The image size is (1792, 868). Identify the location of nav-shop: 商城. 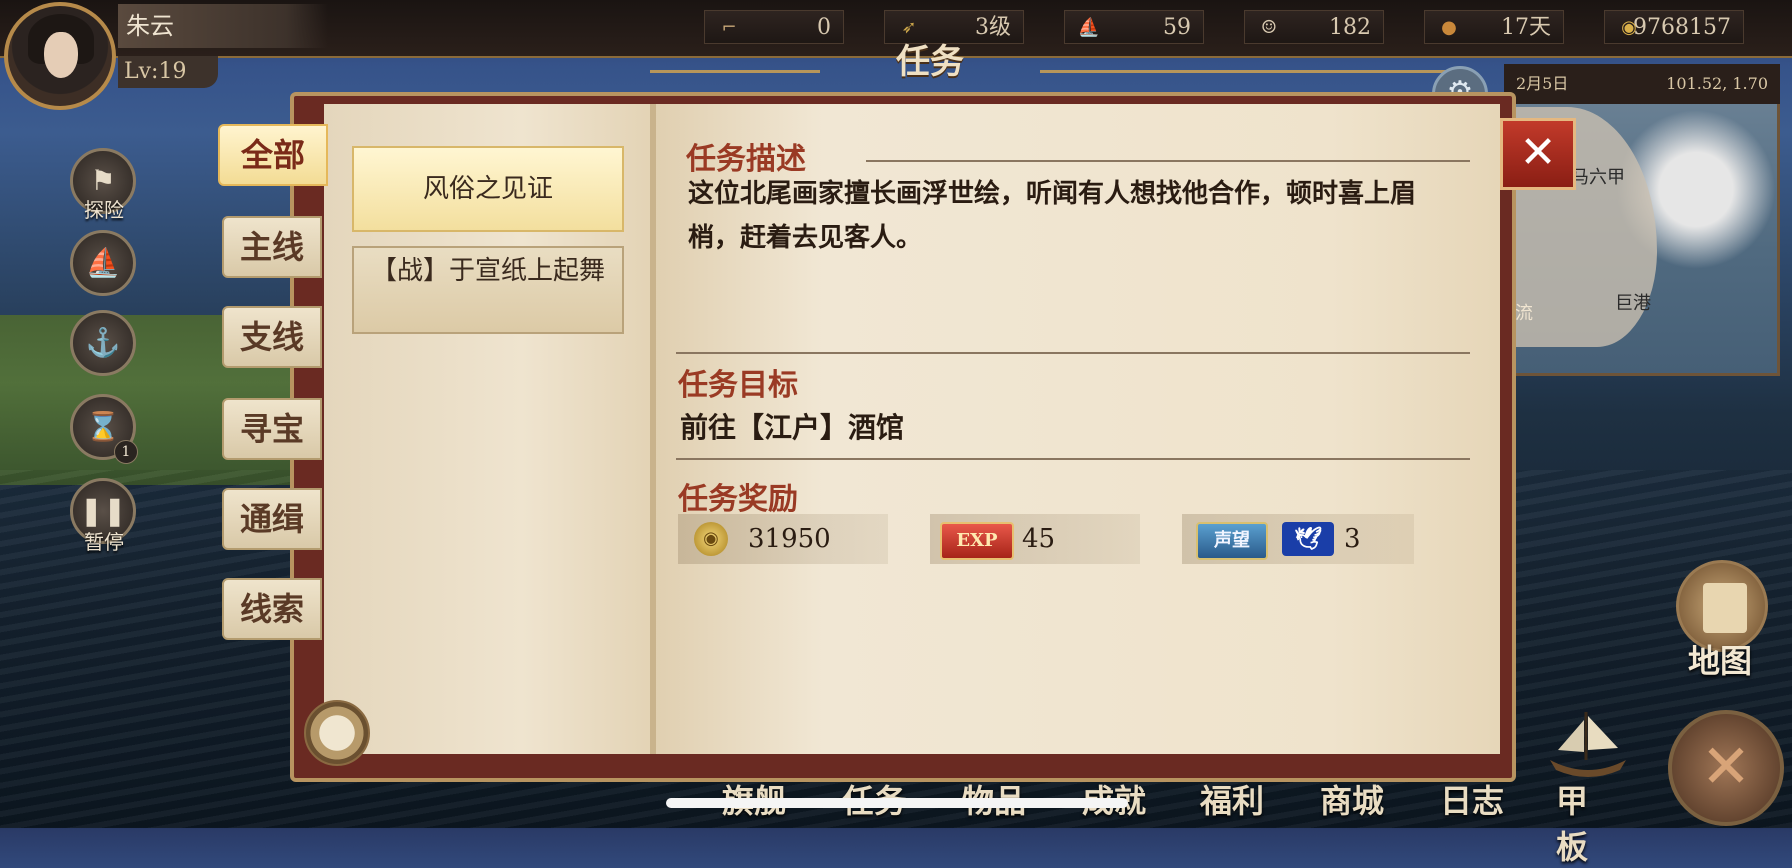
(1352, 799).